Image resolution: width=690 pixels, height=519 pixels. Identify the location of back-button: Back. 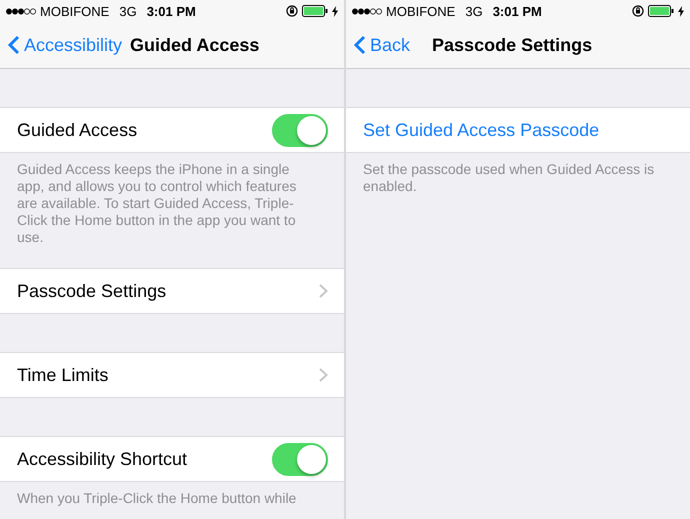
(382, 45).